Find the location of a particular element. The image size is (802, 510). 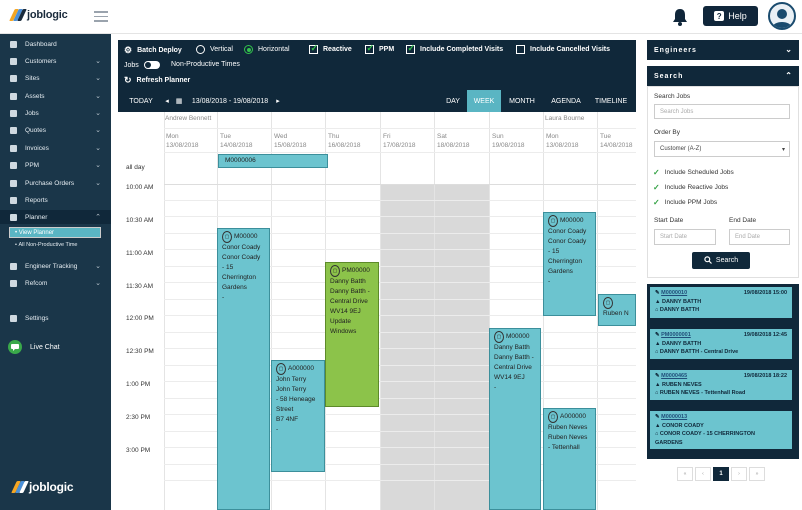

engineers-panel-header: Engineers ⌄ is located at coordinates (723, 50).